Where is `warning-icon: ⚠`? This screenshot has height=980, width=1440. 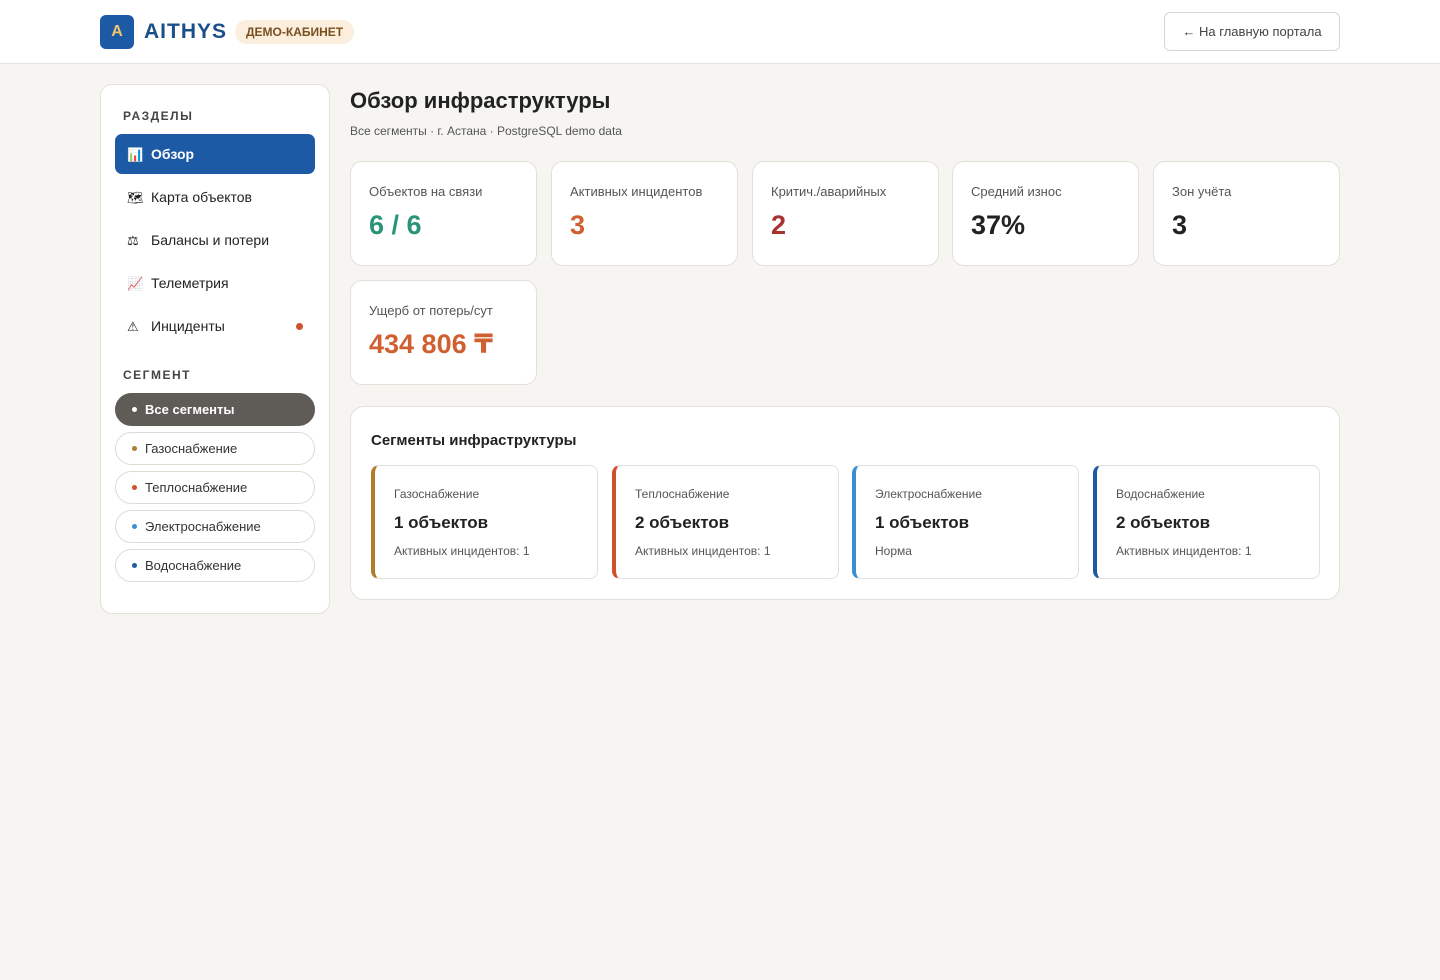
warning-icon: ⚠ is located at coordinates (133, 326).